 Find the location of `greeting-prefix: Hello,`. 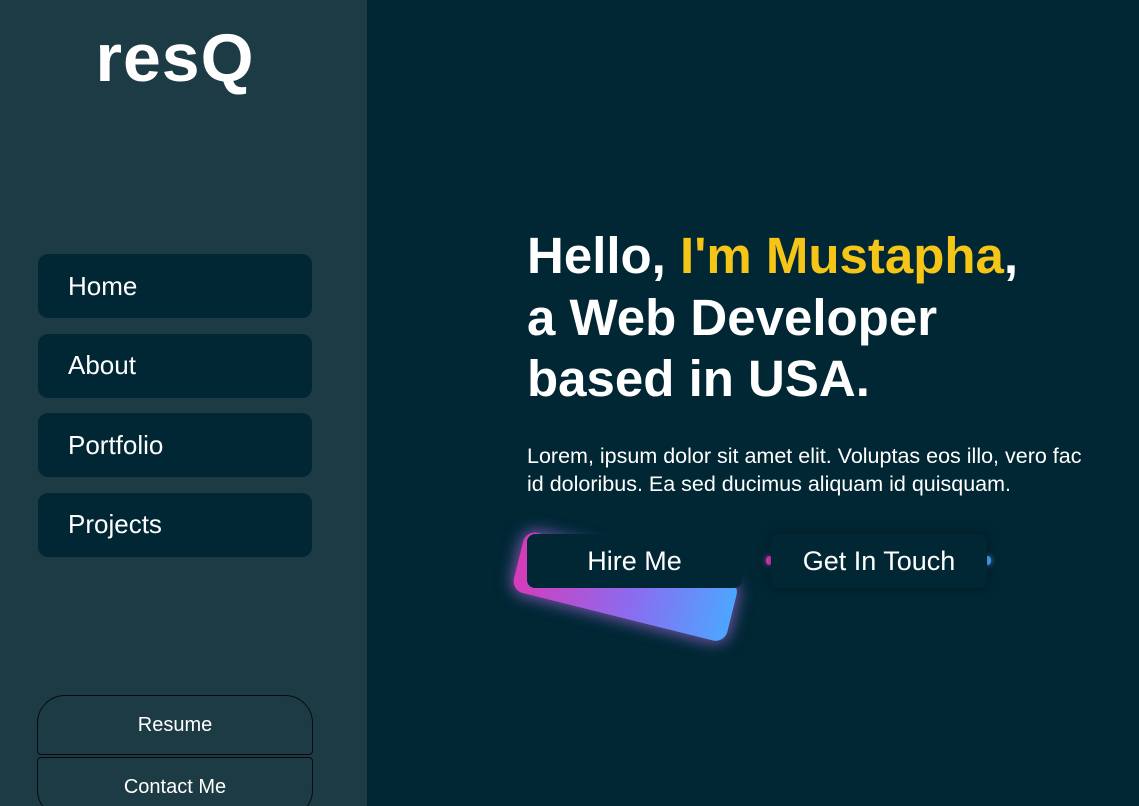

greeting-prefix: Hello, is located at coordinates (604, 255).